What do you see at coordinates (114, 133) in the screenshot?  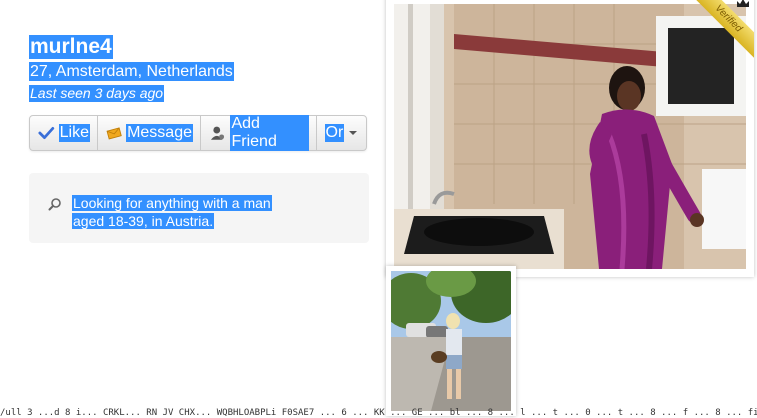 I see `envelope-icon` at bounding box center [114, 133].